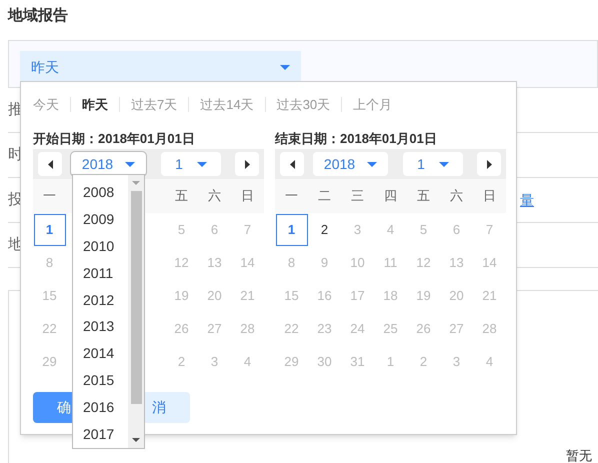 This screenshot has height=463, width=598. I want to click on weekday-label: 二, so click(324, 196).